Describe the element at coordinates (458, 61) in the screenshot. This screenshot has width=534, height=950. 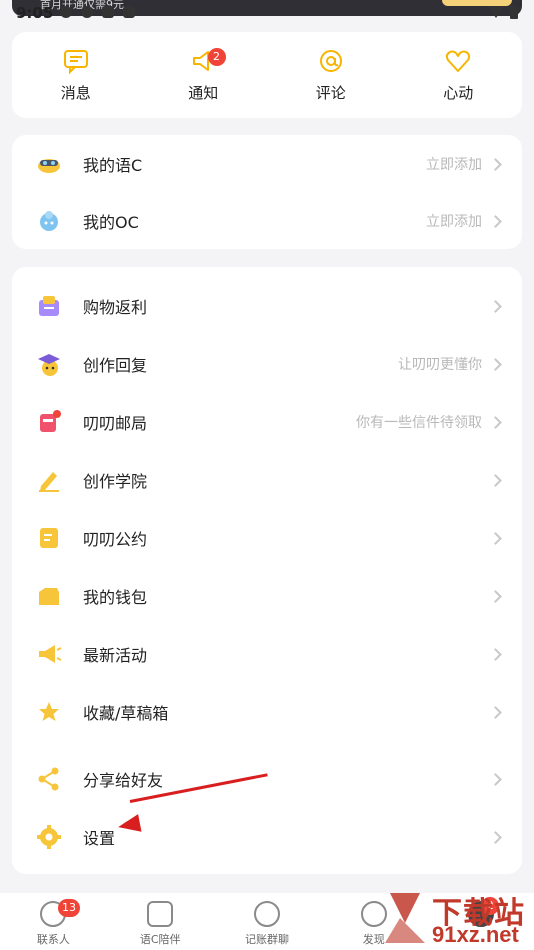
I see `heart-icon` at that location.